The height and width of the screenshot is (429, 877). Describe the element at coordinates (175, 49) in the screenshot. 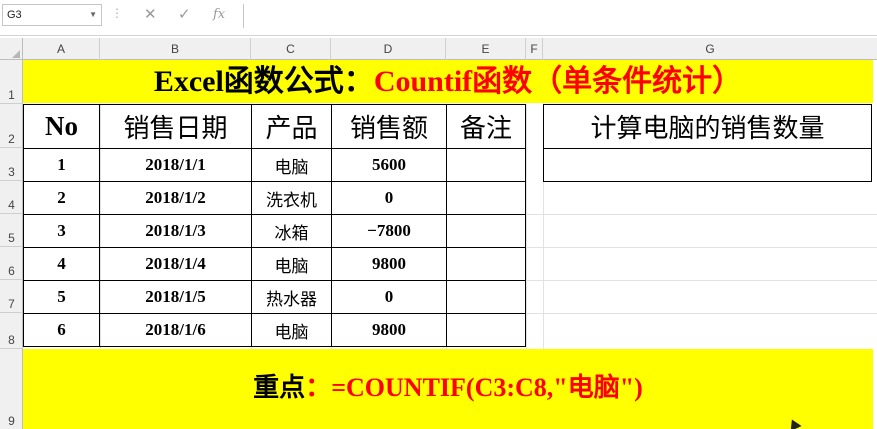

I see `column-header-b: B` at that location.